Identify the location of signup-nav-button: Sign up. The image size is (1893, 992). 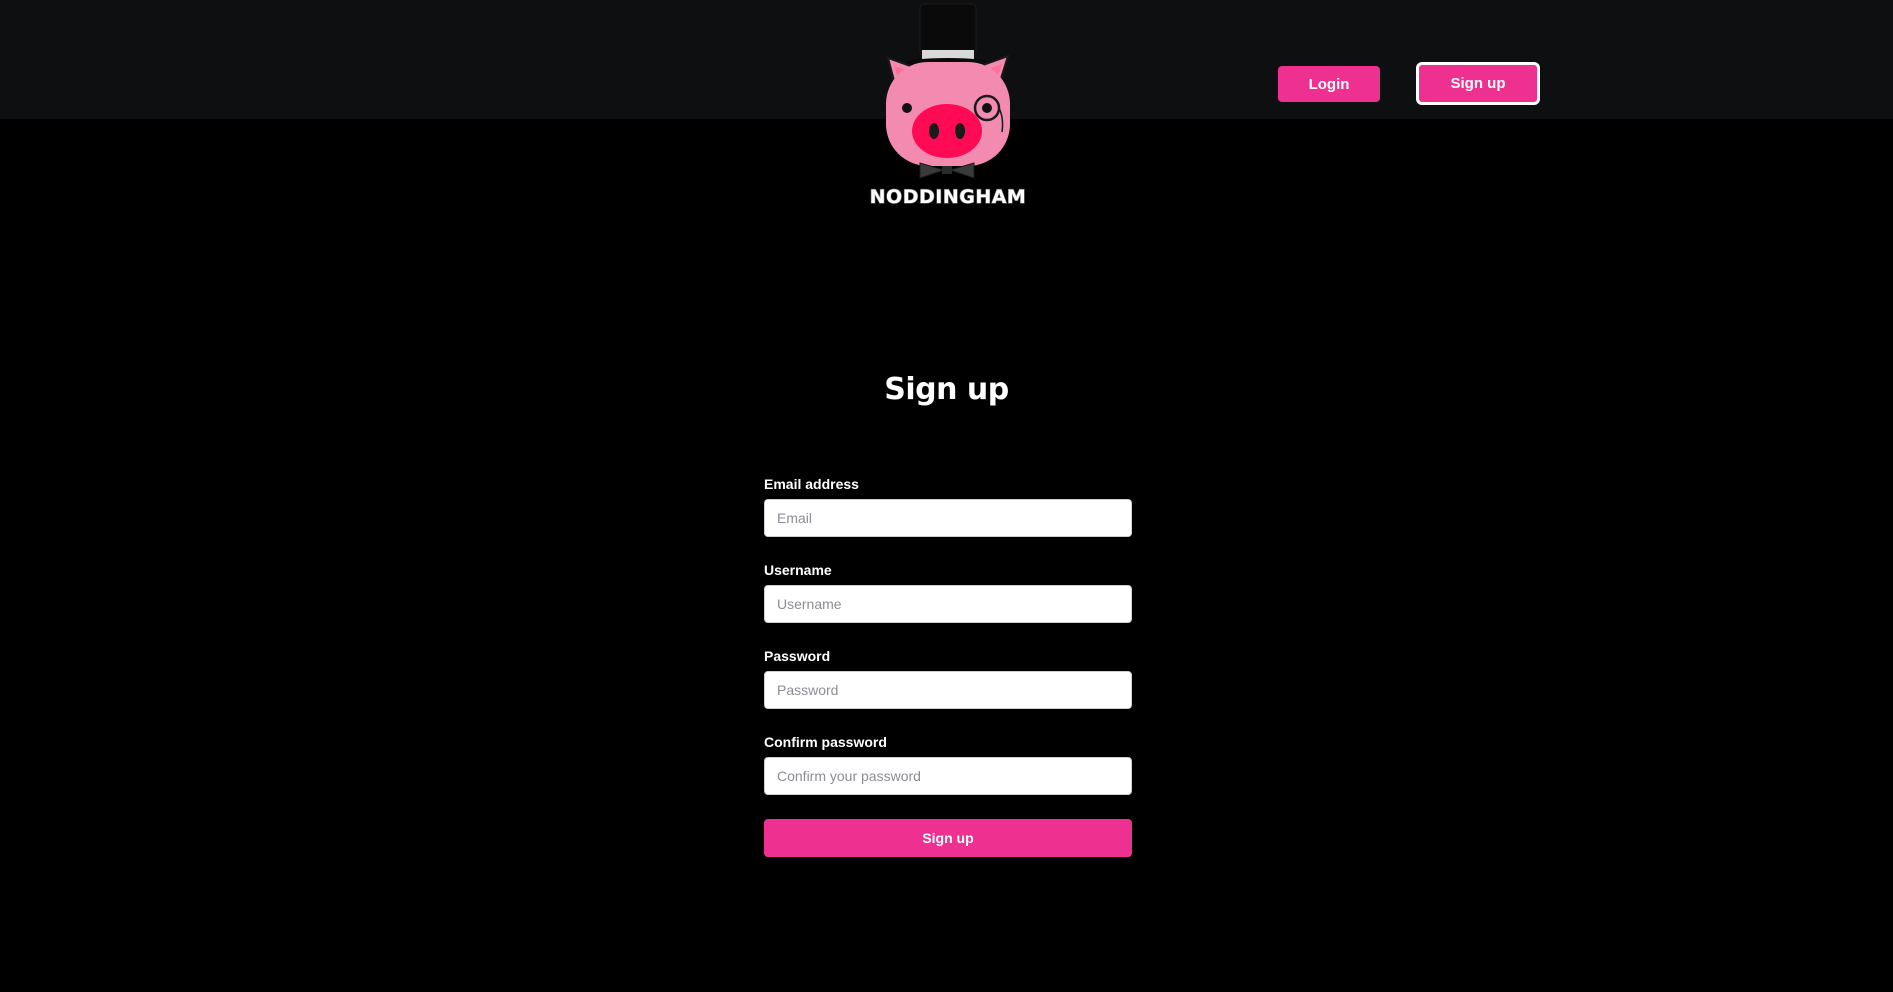
(1478, 83).